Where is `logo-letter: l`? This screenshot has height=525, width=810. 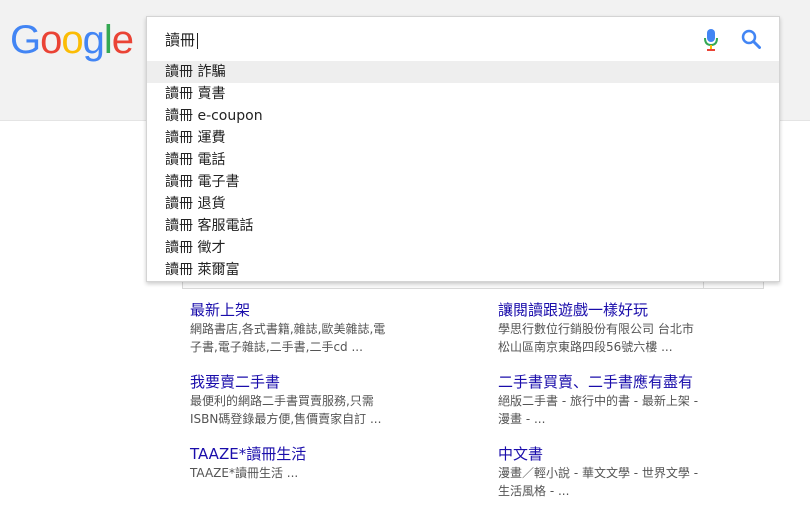 logo-letter: l is located at coordinates (108, 40).